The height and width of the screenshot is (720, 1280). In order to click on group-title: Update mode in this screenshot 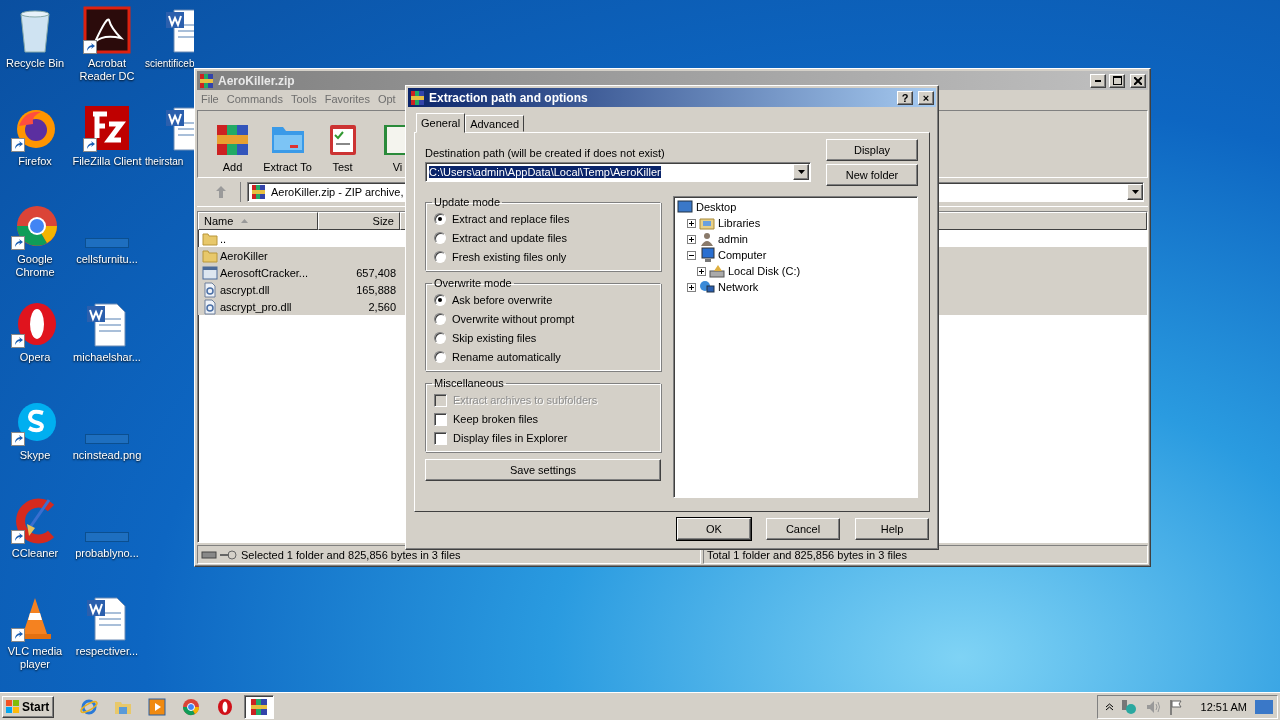, I will do `click(467, 202)`.